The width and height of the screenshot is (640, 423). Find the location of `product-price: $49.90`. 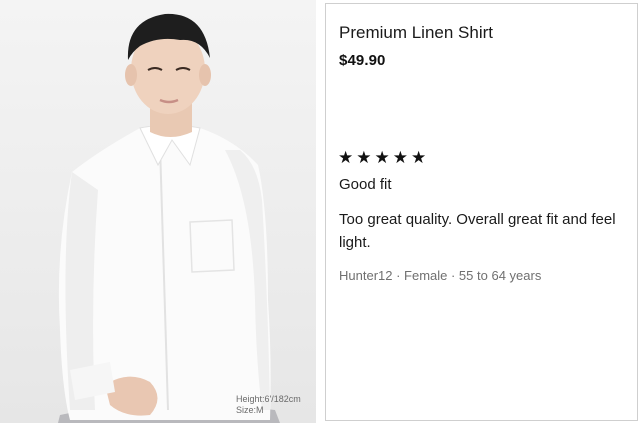

product-price: $49.90 is located at coordinates (362, 60).